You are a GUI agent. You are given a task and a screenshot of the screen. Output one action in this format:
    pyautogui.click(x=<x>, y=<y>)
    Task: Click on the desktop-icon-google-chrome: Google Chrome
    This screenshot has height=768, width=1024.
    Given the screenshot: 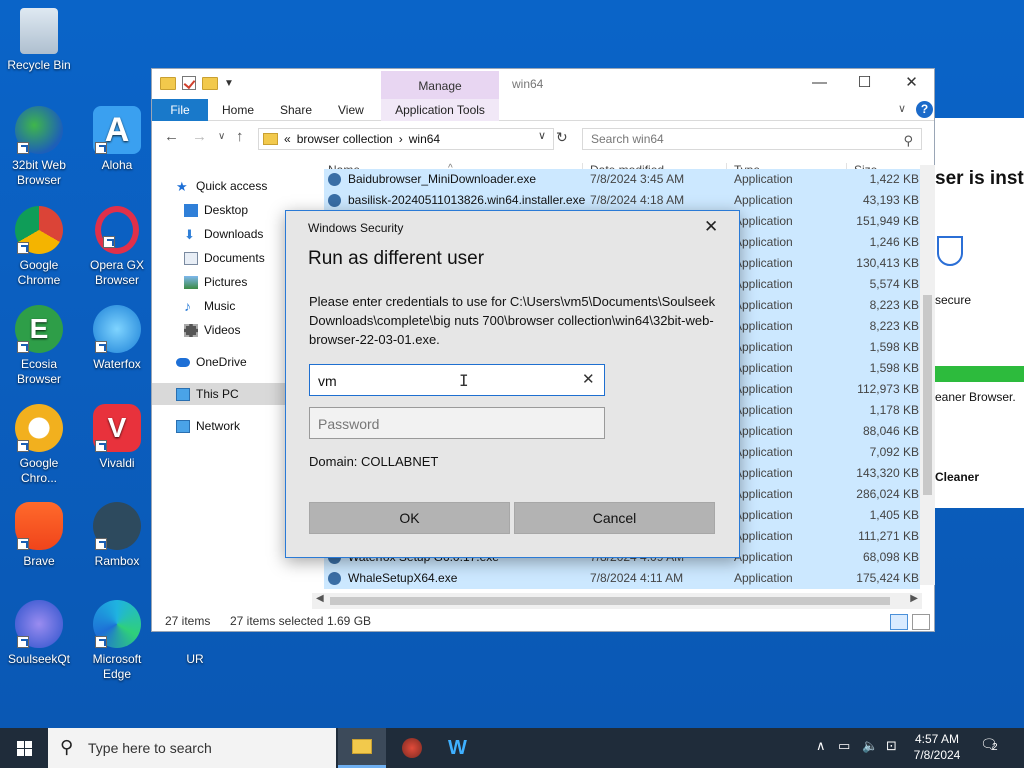 What is the action you would take?
    pyautogui.click(x=39, y=247)
    